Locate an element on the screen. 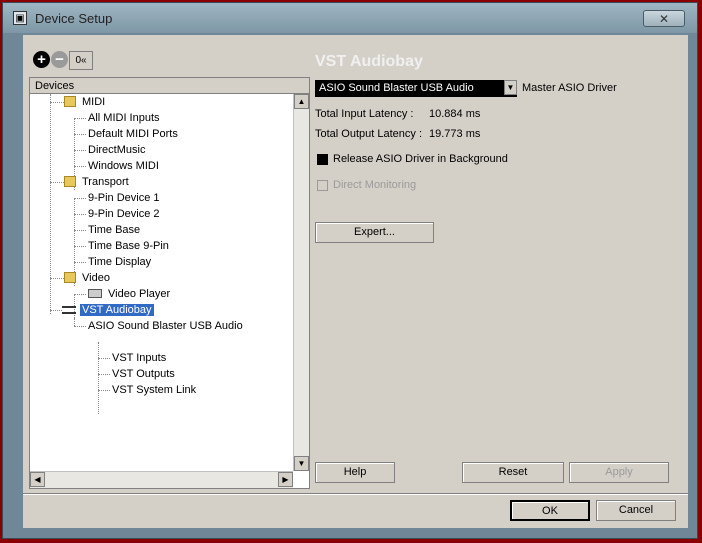 Image resolution: width=702 pixels, height=543 pixels. remove-icon: − is located at coordinates (59, 59).